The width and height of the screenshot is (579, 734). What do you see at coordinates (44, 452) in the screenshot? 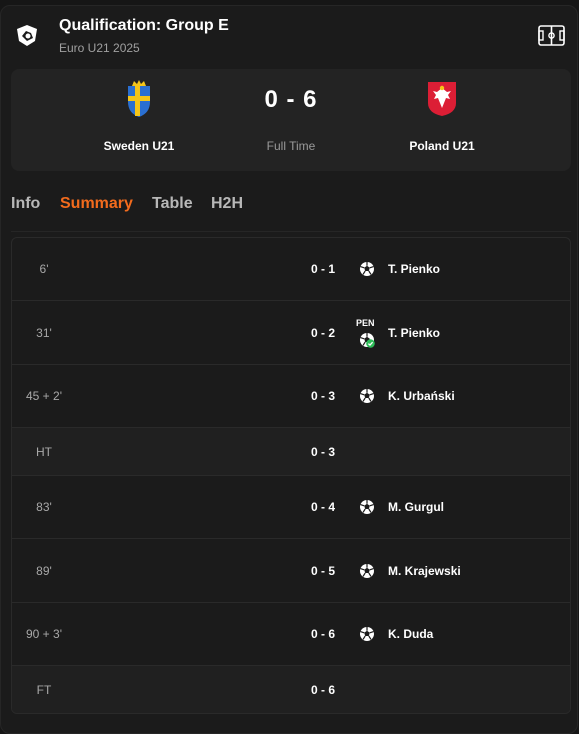
I see `period-label: HT` at bounding box center [44, 452].